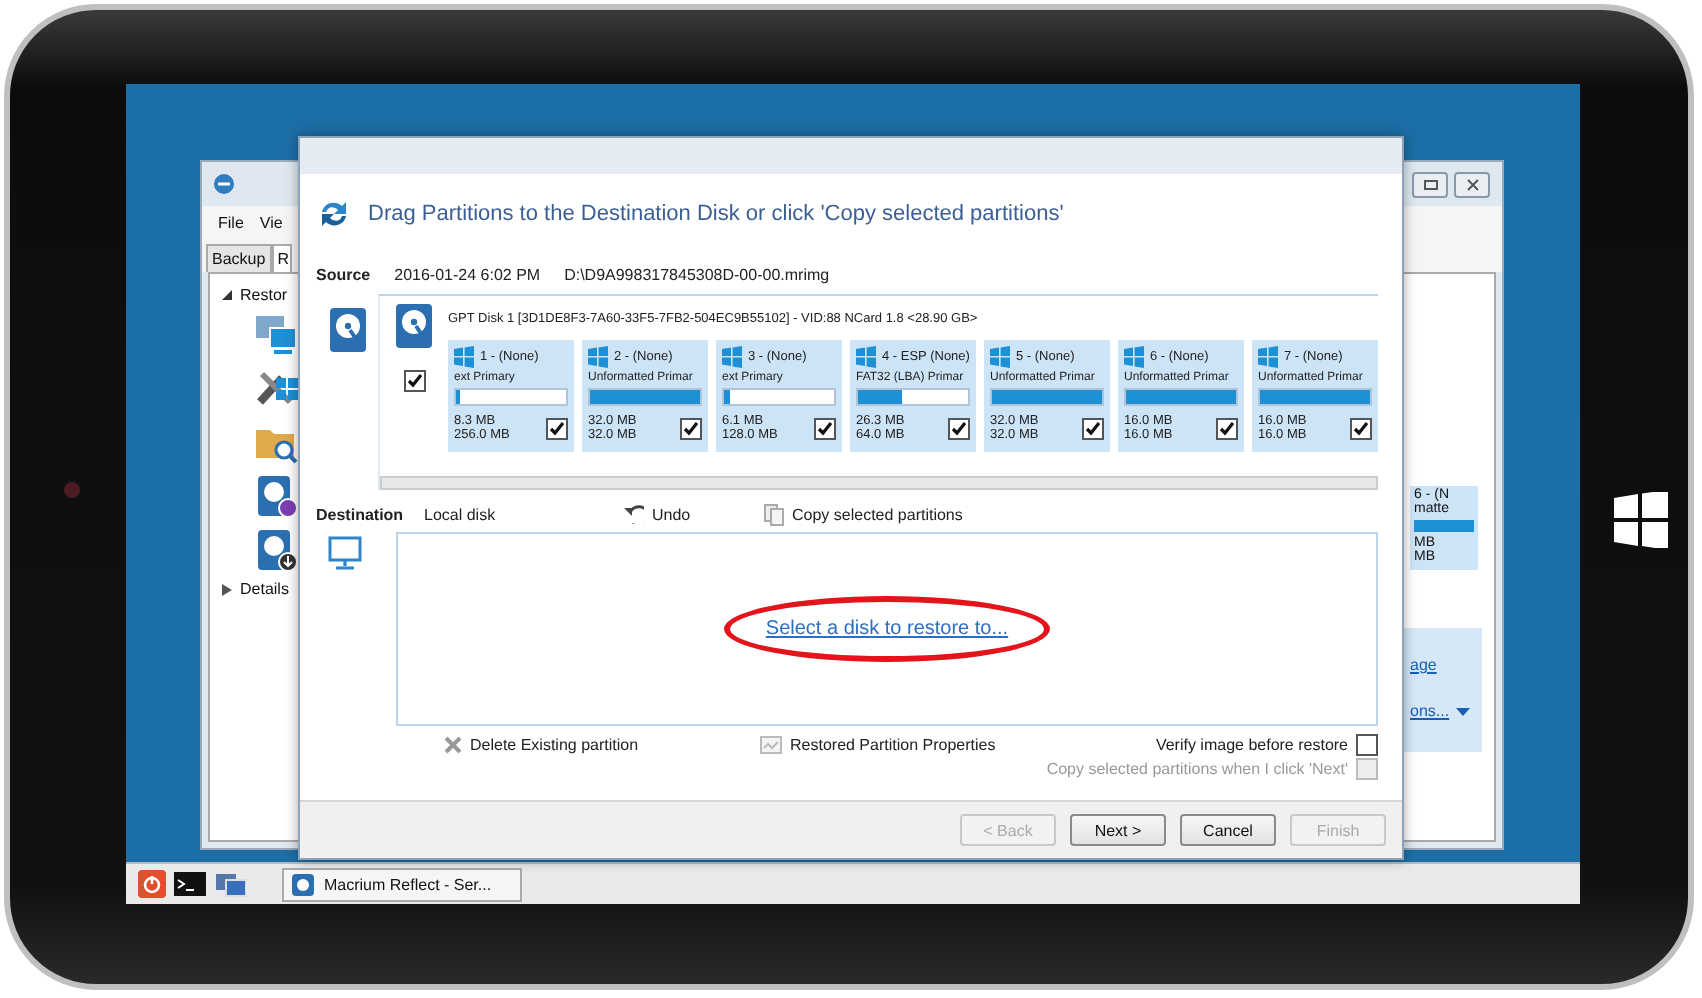  What do you see at coordinates (227, 295) in the screenshot?
I see `expanded-arrow-icon` at bounding box center [227, 295].